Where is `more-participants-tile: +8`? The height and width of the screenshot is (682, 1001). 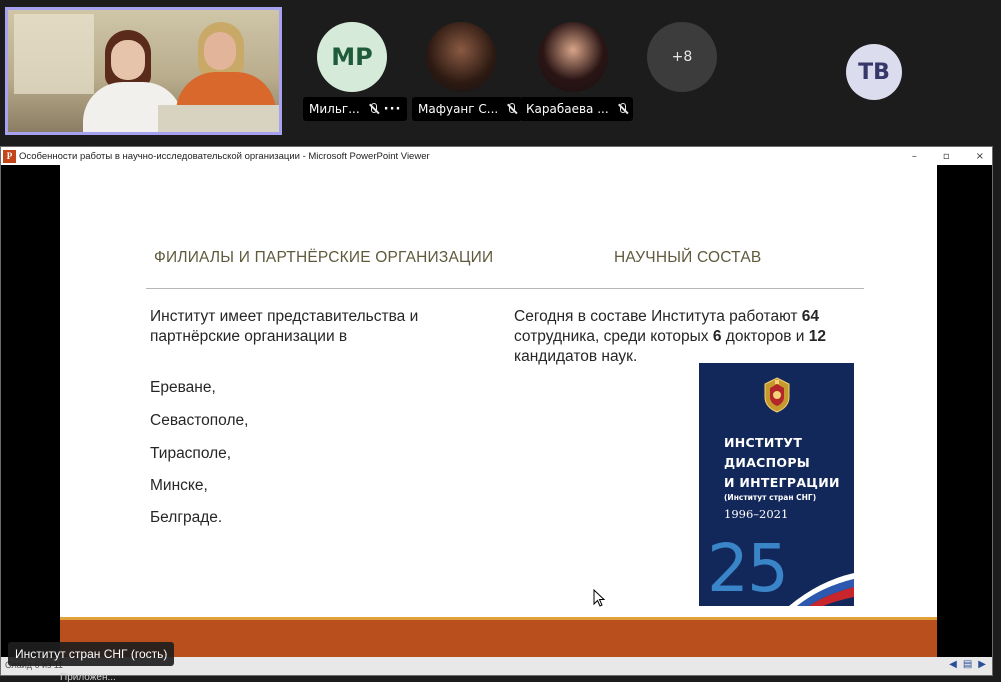
more-participants-tile: +8 is located at coordinates (702, 72).